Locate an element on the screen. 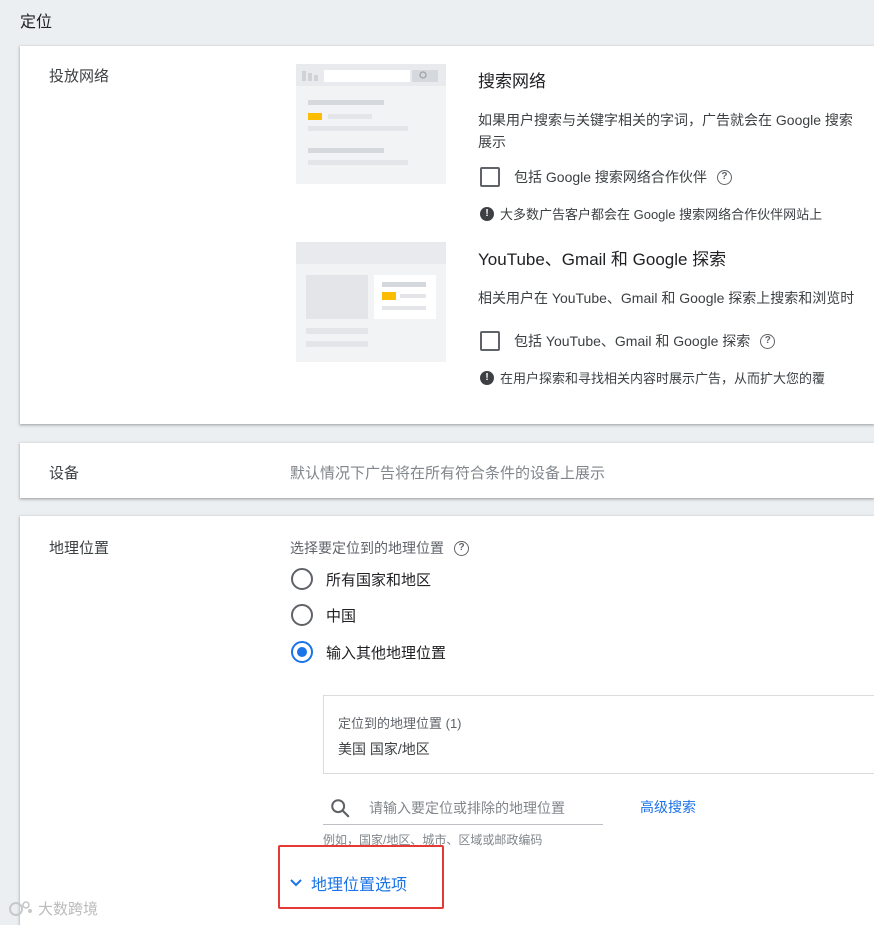  display-network-illustration is located at coordinates (371, 302).